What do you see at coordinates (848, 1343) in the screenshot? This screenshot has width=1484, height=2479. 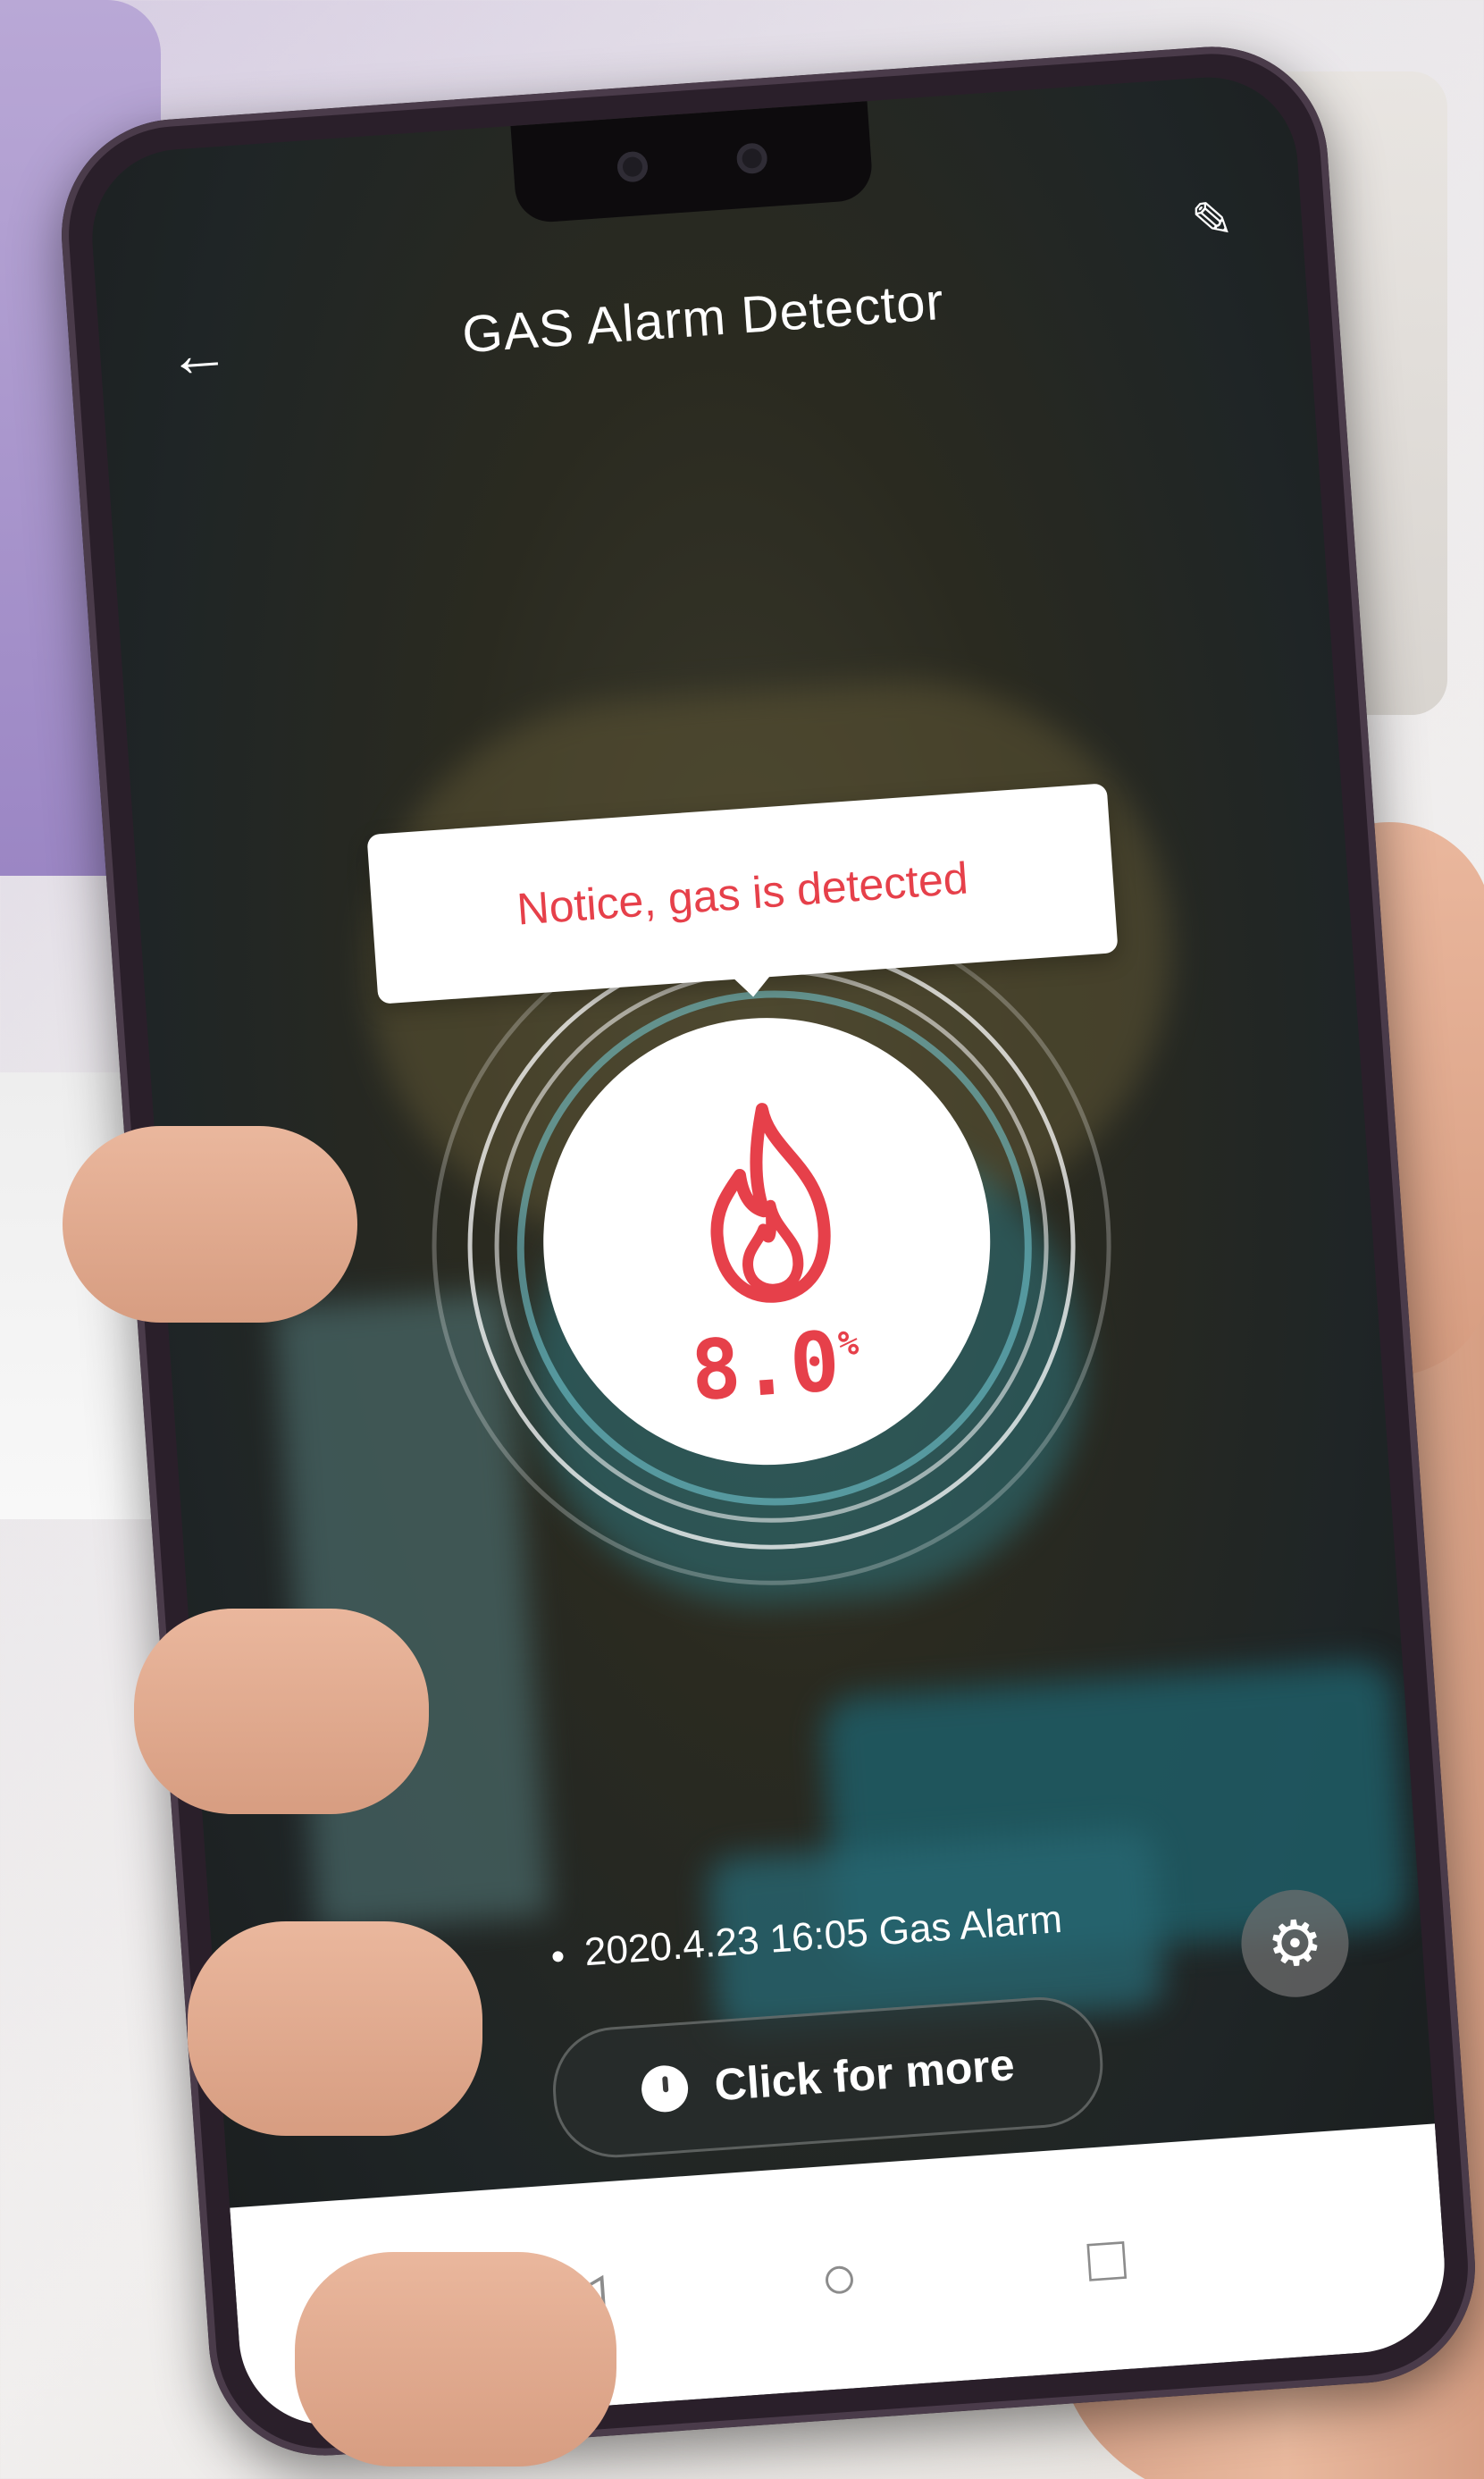 I see `gas-level-unit: %` at bounding box center [848, 1343].